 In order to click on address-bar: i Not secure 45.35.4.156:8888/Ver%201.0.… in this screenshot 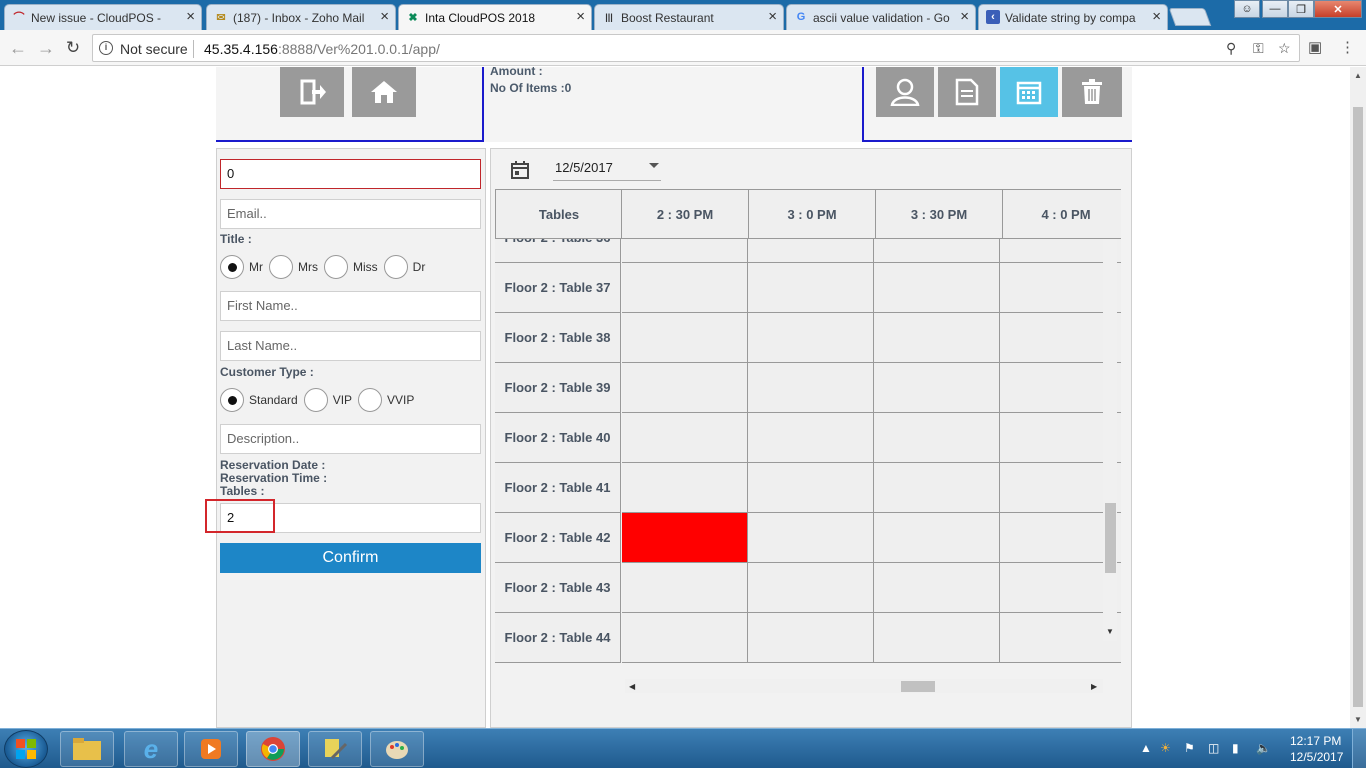, I will do `click(696, 48)`.